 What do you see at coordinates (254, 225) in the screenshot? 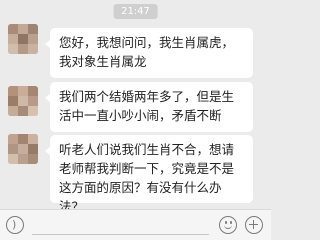
I see `plus-icon` at bounding box center [254, 225].